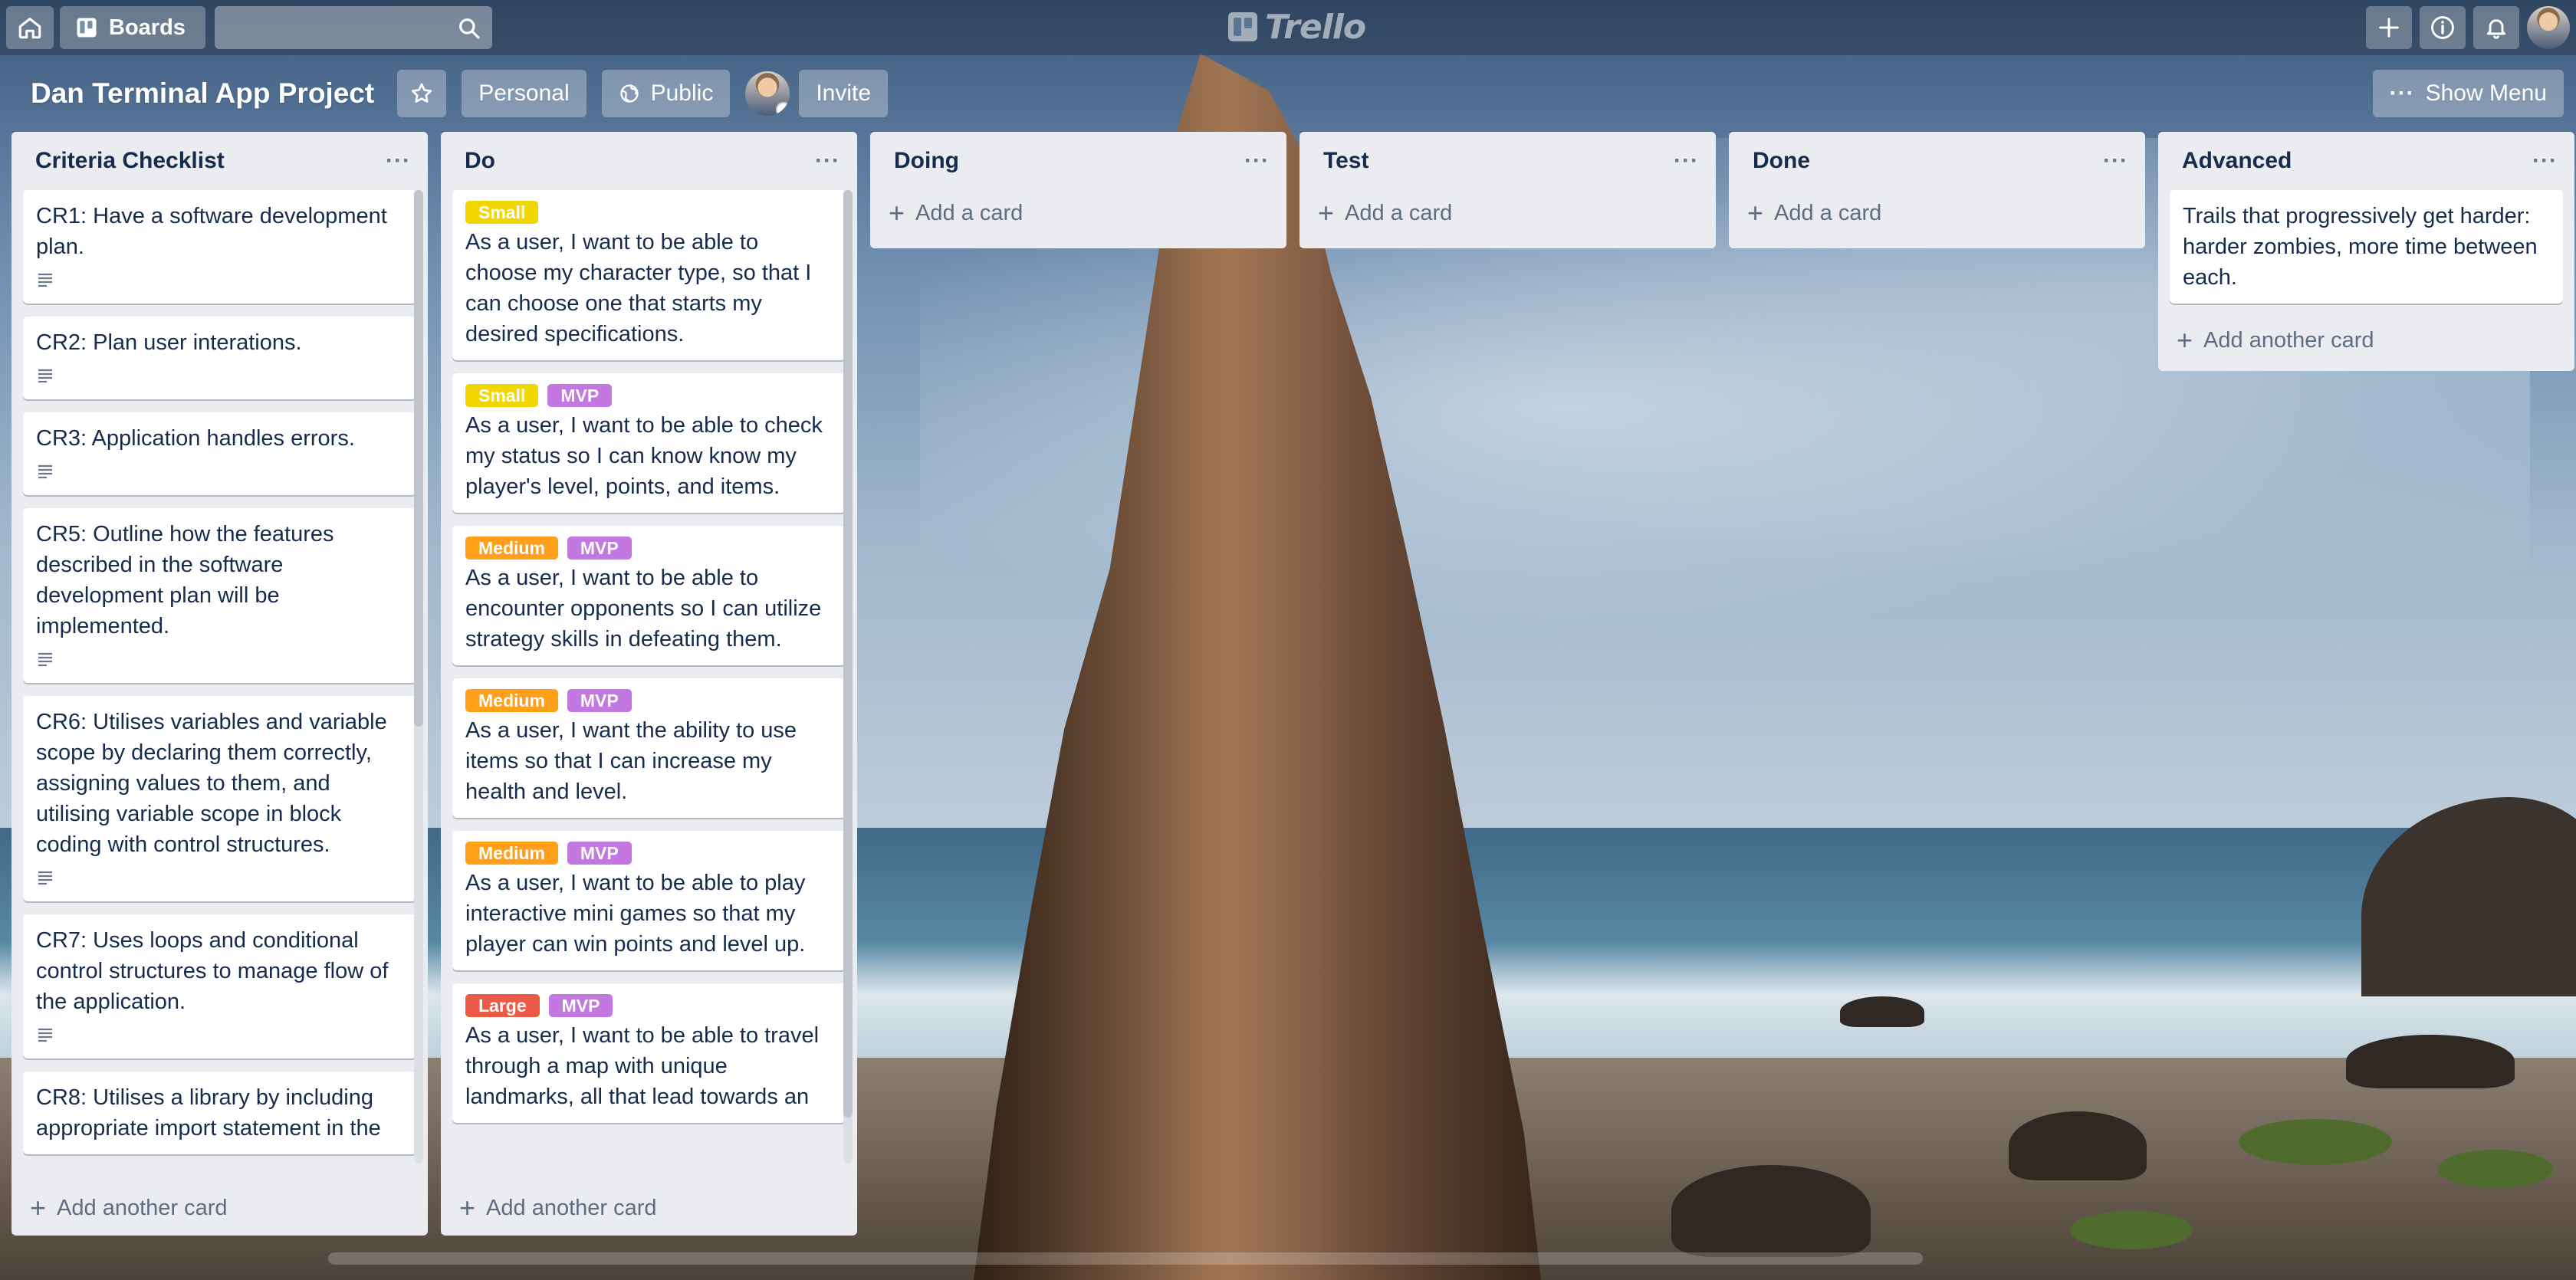  I want to click on invite-button: Invite, so click(844, 93).